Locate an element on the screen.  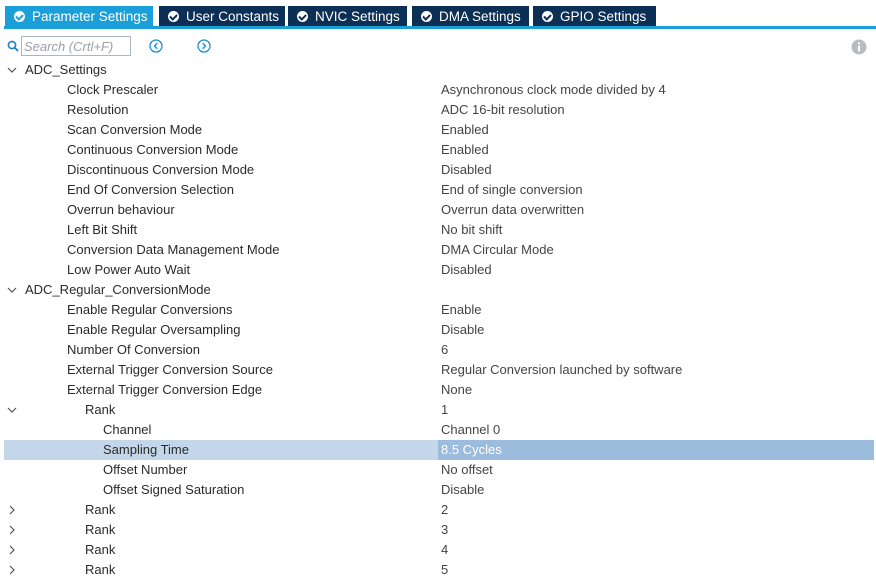
parameter-value: 5 is located at coordinates (444, 570).